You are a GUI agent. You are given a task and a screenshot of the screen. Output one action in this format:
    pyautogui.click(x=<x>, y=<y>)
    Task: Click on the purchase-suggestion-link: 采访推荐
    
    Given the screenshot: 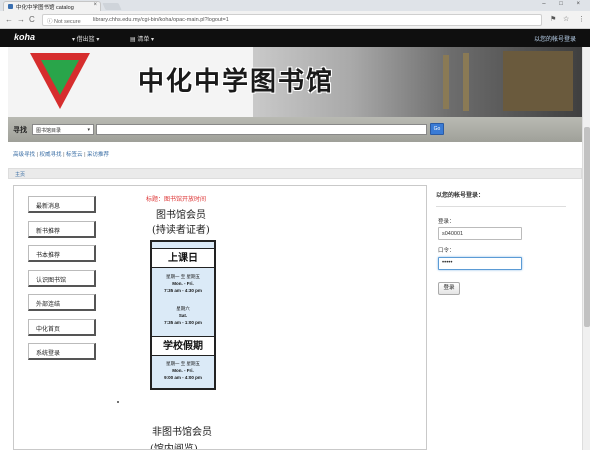 What is the action you would take?
    pyautogui.click(x=98, y=155)
    